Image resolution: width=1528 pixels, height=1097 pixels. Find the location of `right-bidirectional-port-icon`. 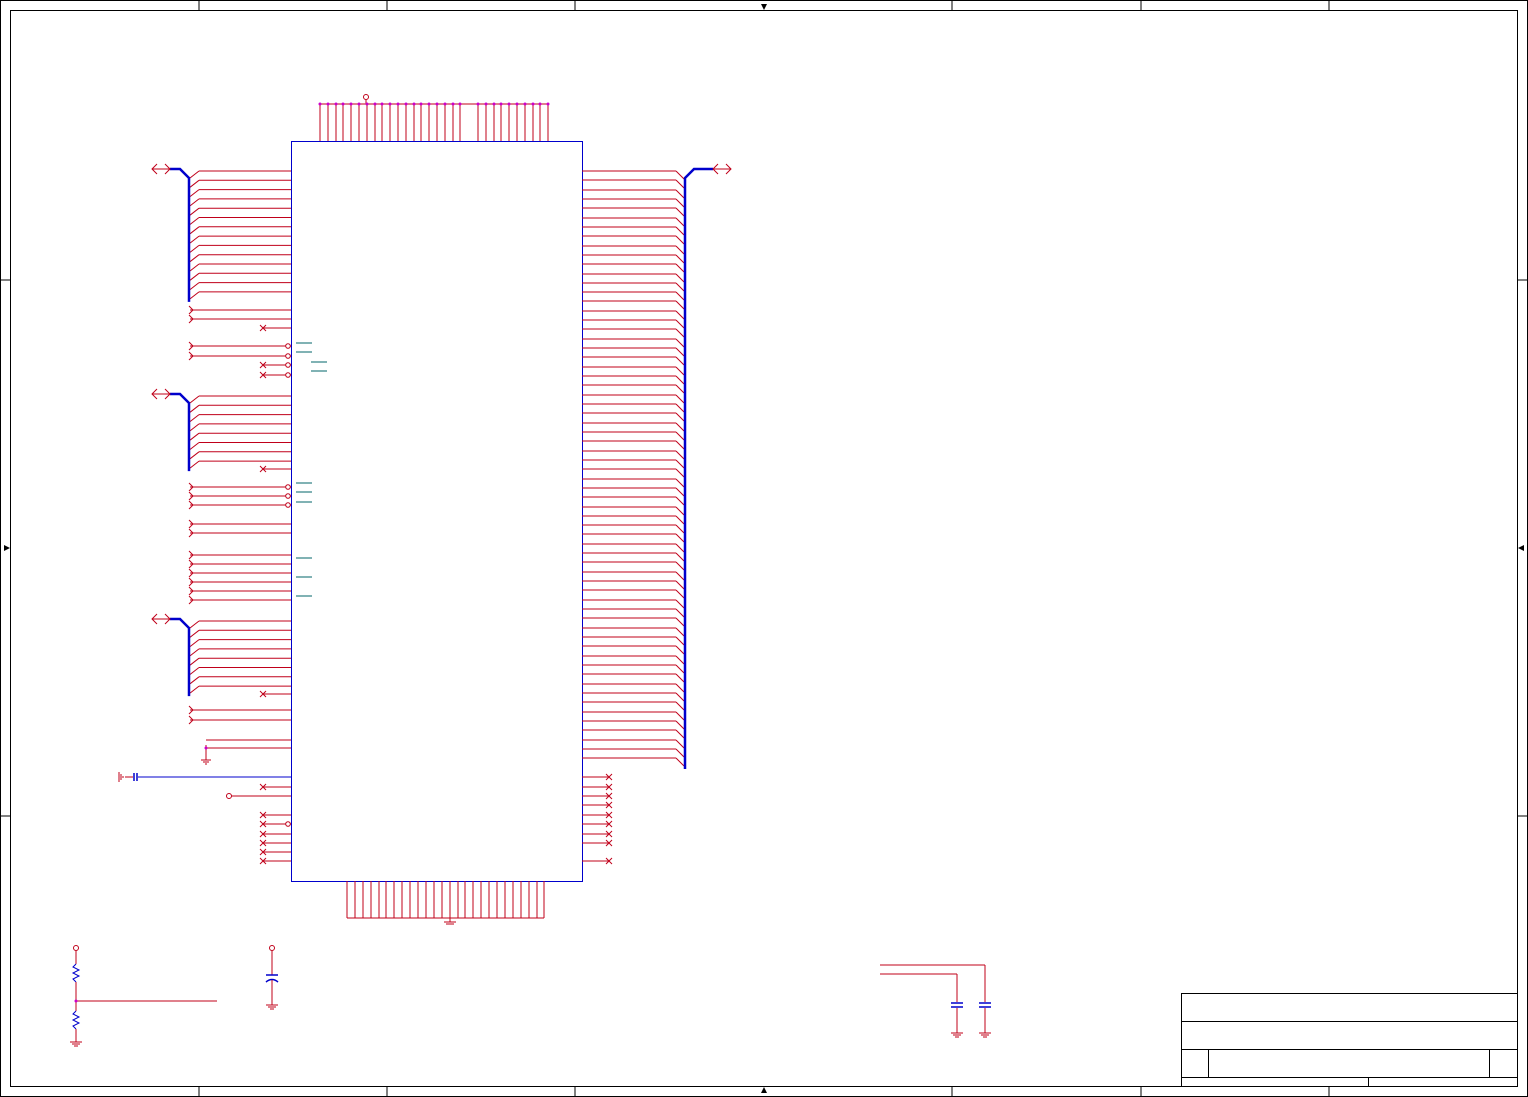

right-bidirectional-port-icon is located at coordinates (722, 169).